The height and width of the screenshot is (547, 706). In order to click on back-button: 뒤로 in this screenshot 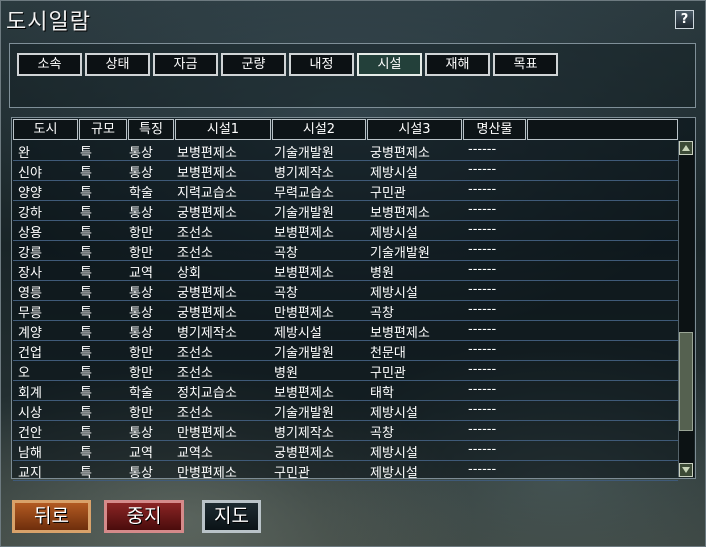, I will do `click(51, 516)`.